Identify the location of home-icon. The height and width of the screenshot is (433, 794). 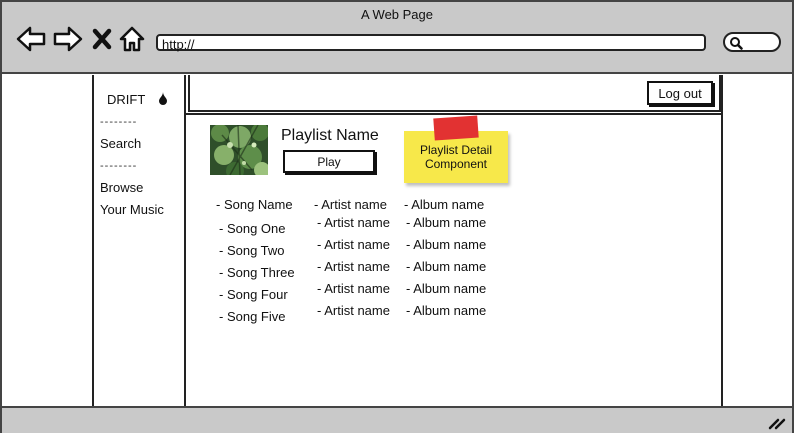
(133, 39).